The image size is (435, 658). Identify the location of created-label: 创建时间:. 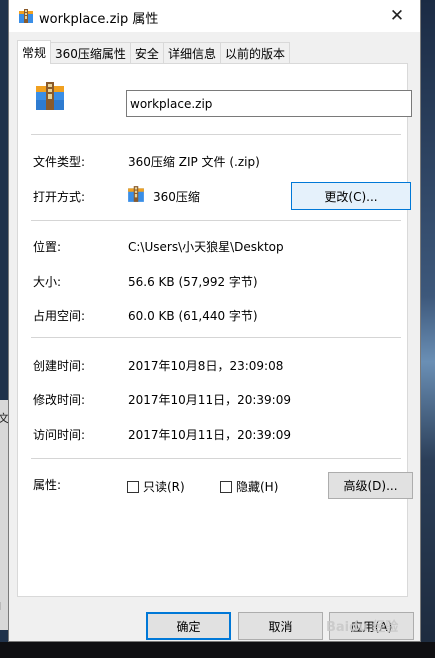
(59, 366).